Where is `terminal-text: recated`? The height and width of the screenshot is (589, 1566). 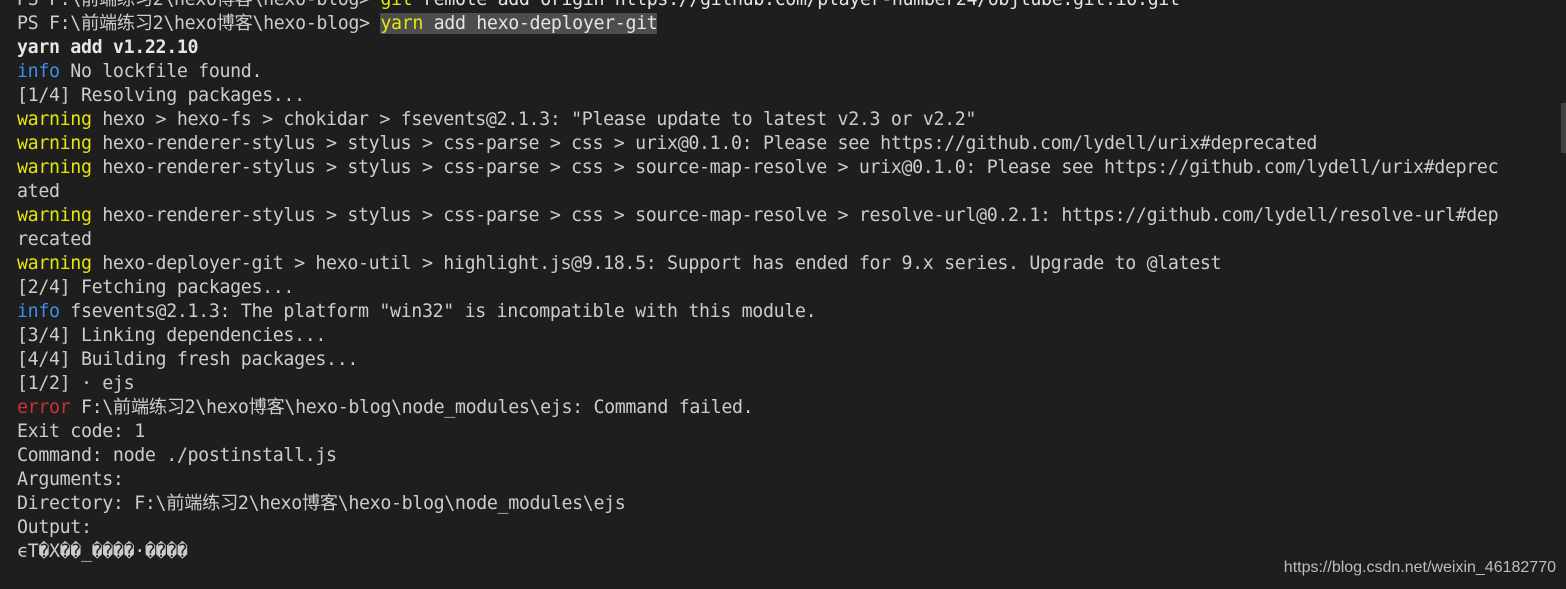
terminal-text: recated is located at coordinates (54, 239).